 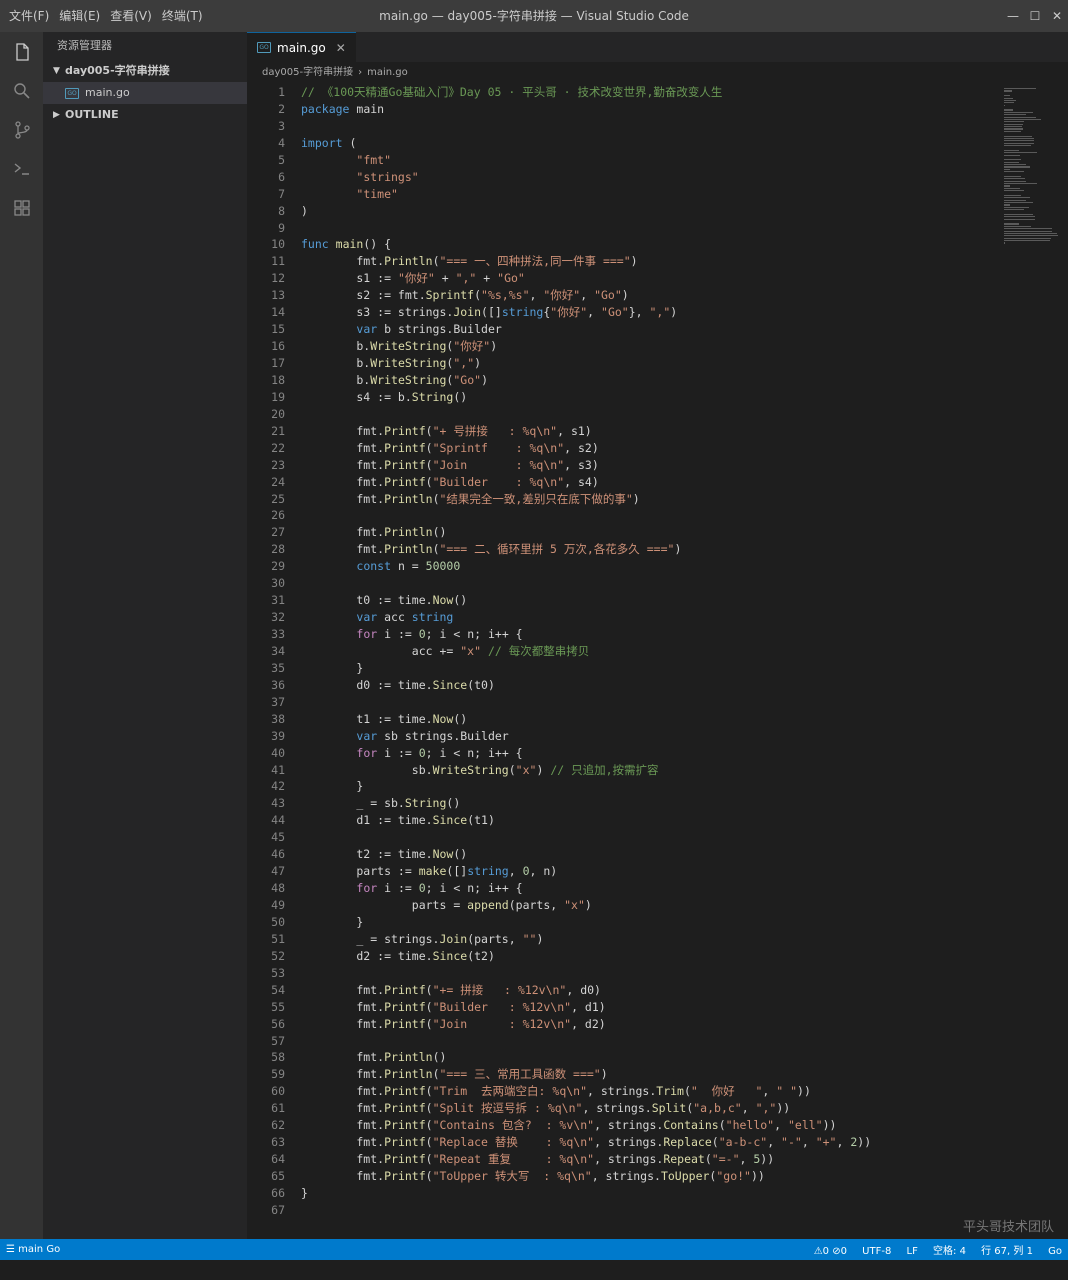 What do you see at coordinates (657, 278) in the screenshot?
I see `code-line: 12 s1 := "你好" + "," + "Go"` at bounding box center [657, 278].